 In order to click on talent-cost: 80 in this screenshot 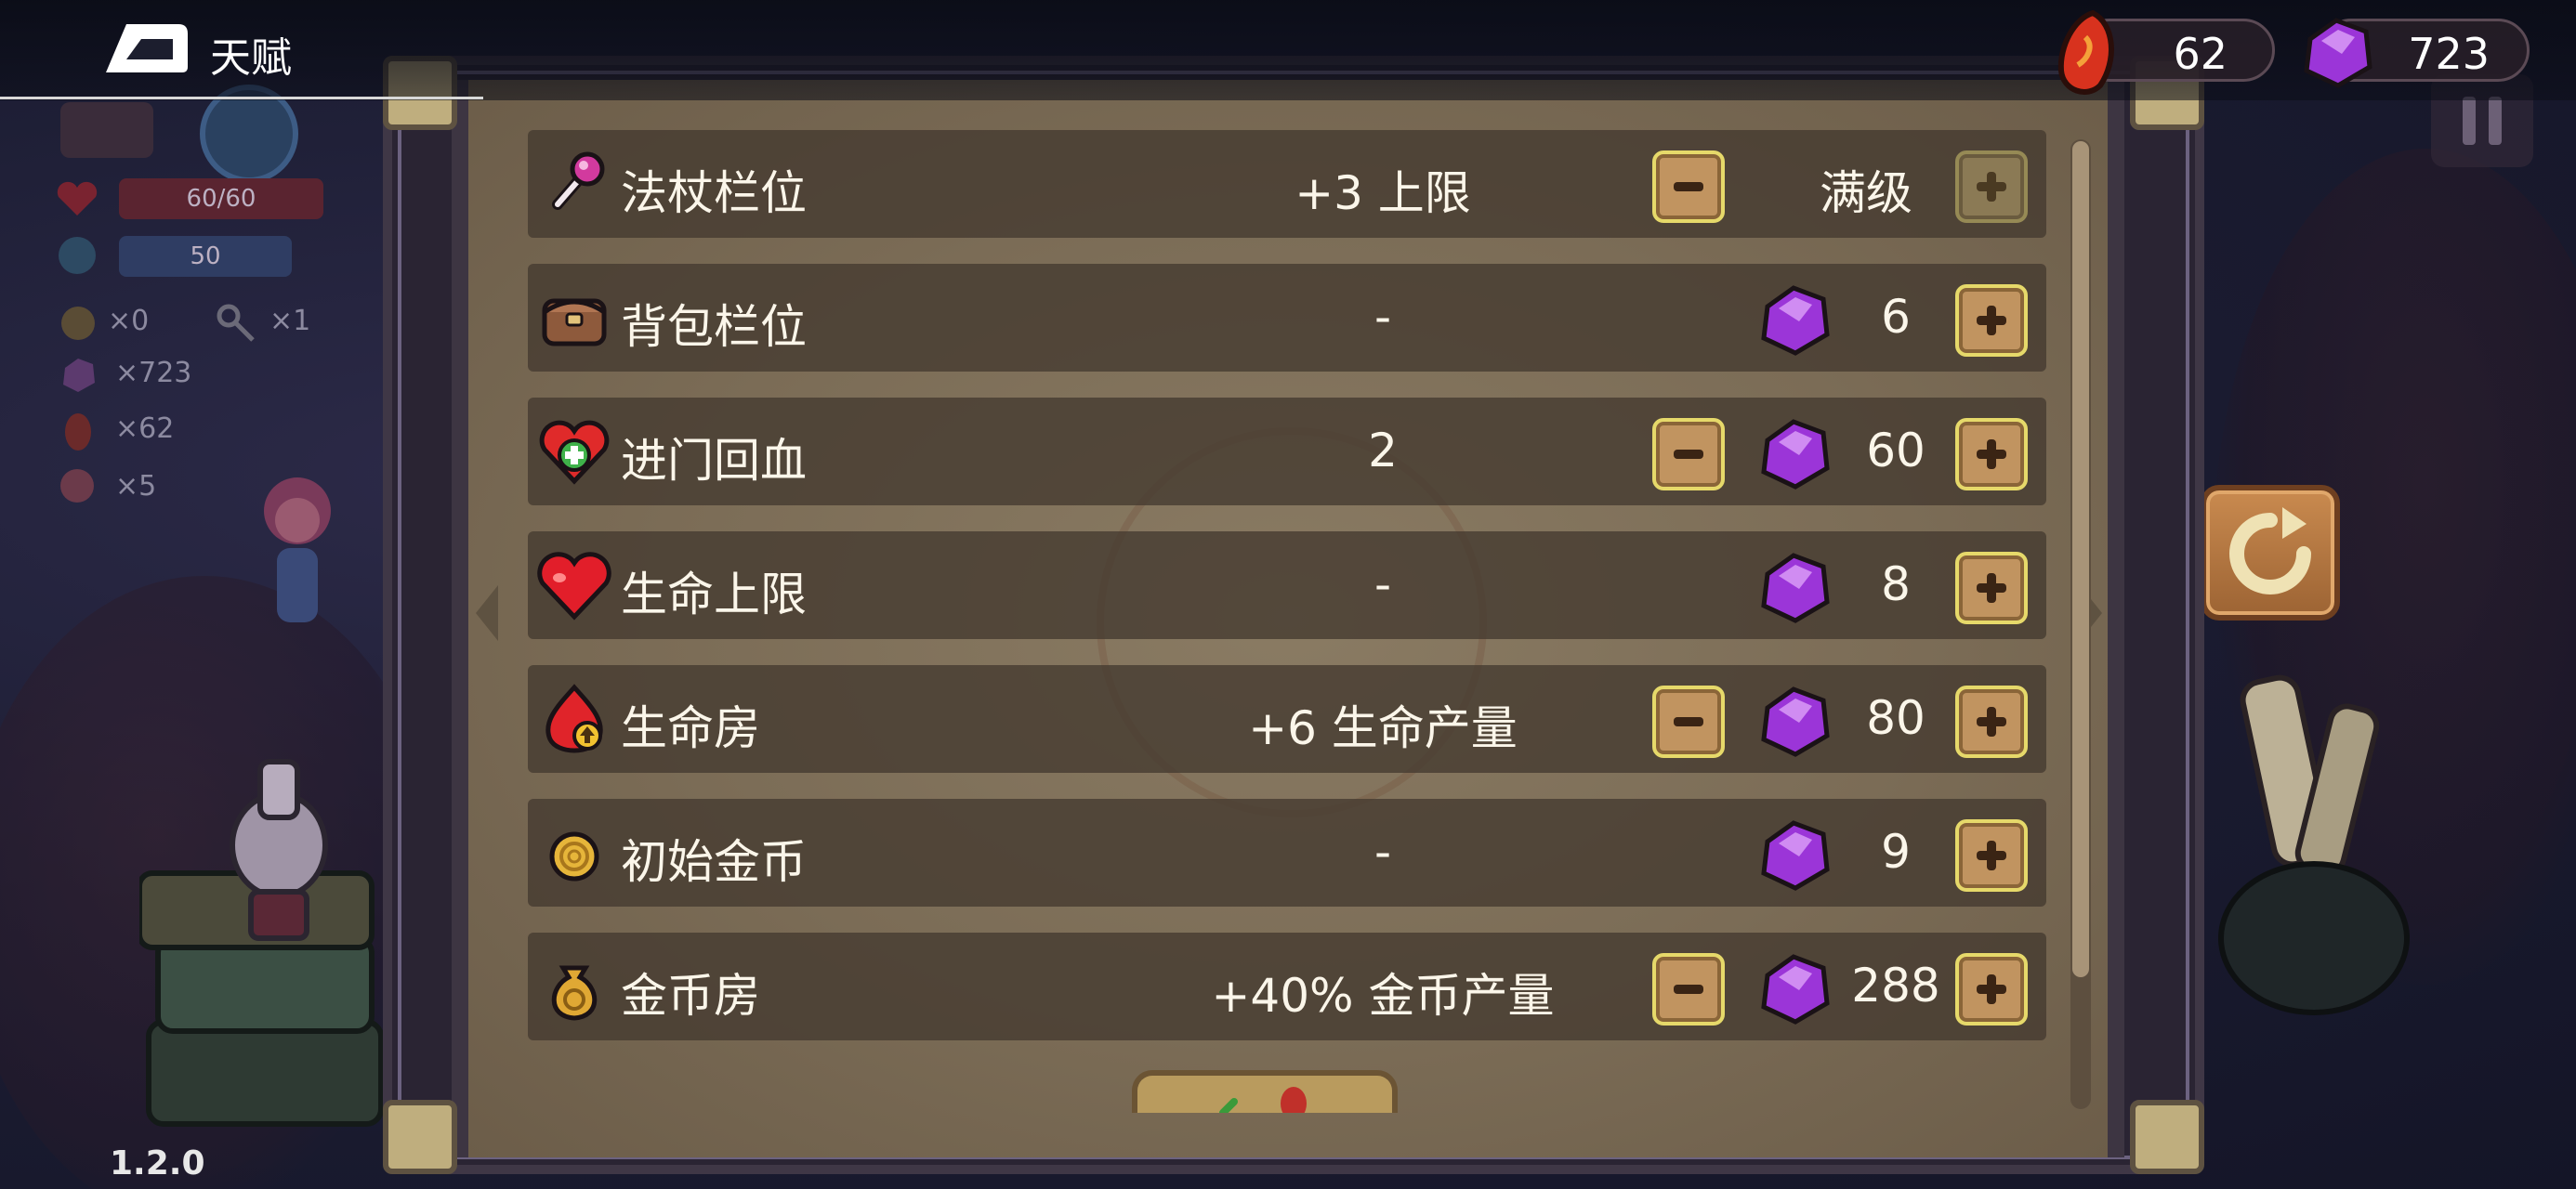, I will do `click(1895, 718)`.